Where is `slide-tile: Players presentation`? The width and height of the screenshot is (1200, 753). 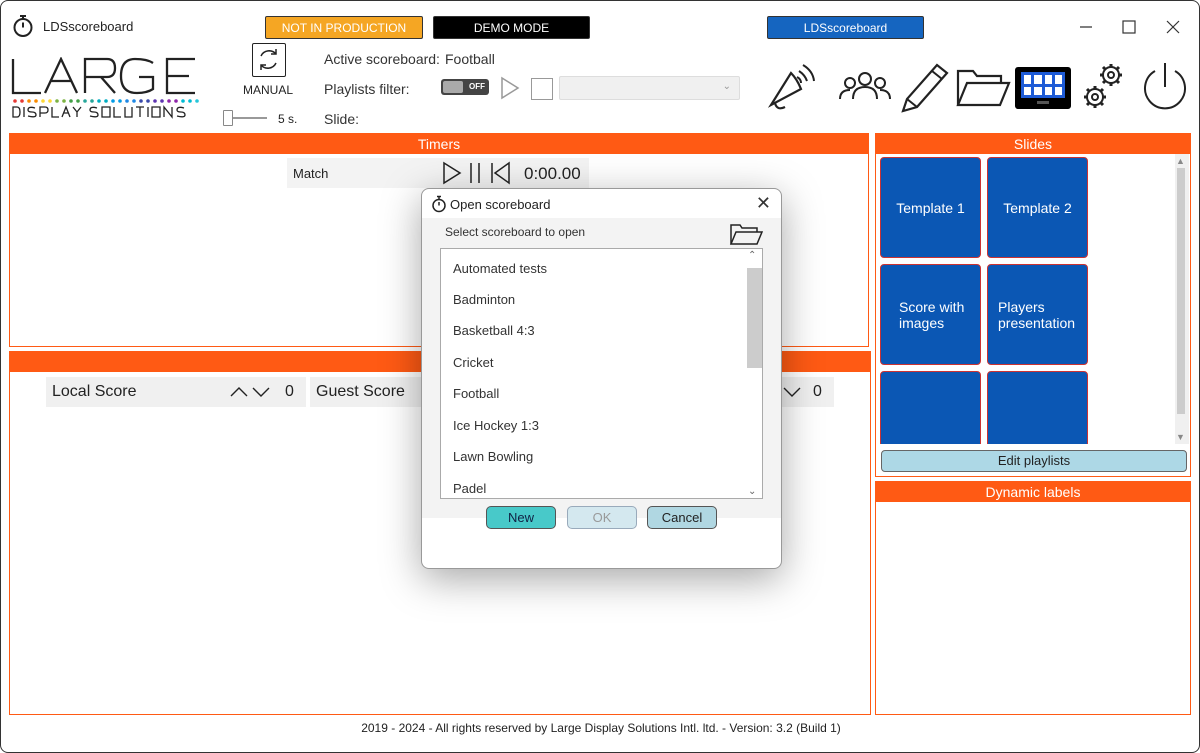
slide-tile: Players presentation is located at coordinates (1037, 314).